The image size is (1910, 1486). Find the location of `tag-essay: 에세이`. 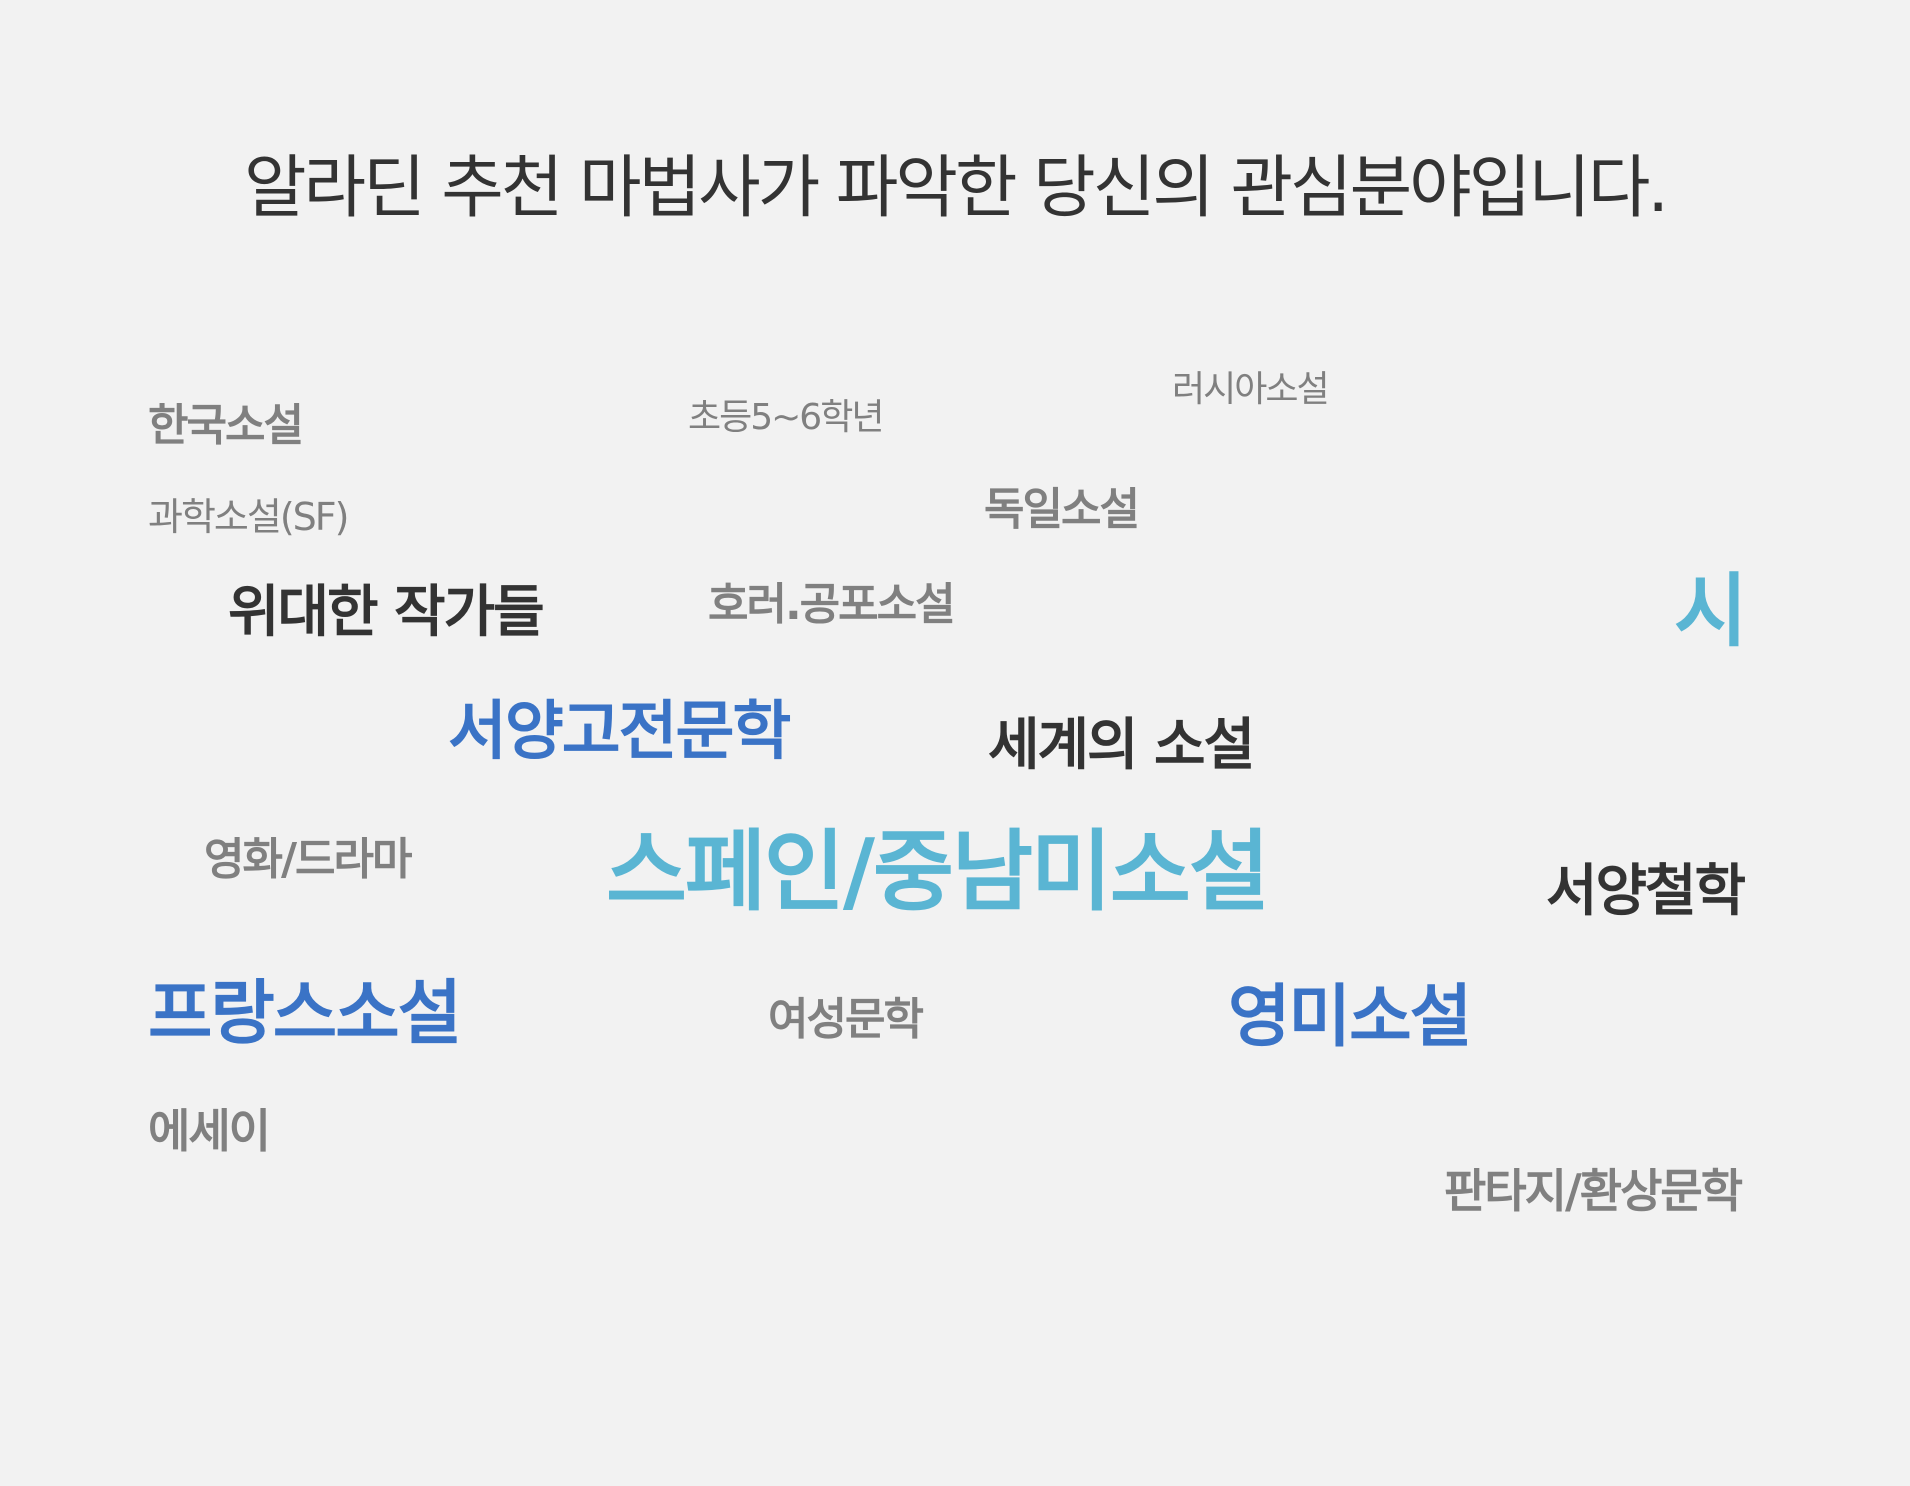

tag-essay: 에세이 is located at coordinates (209, 1131).